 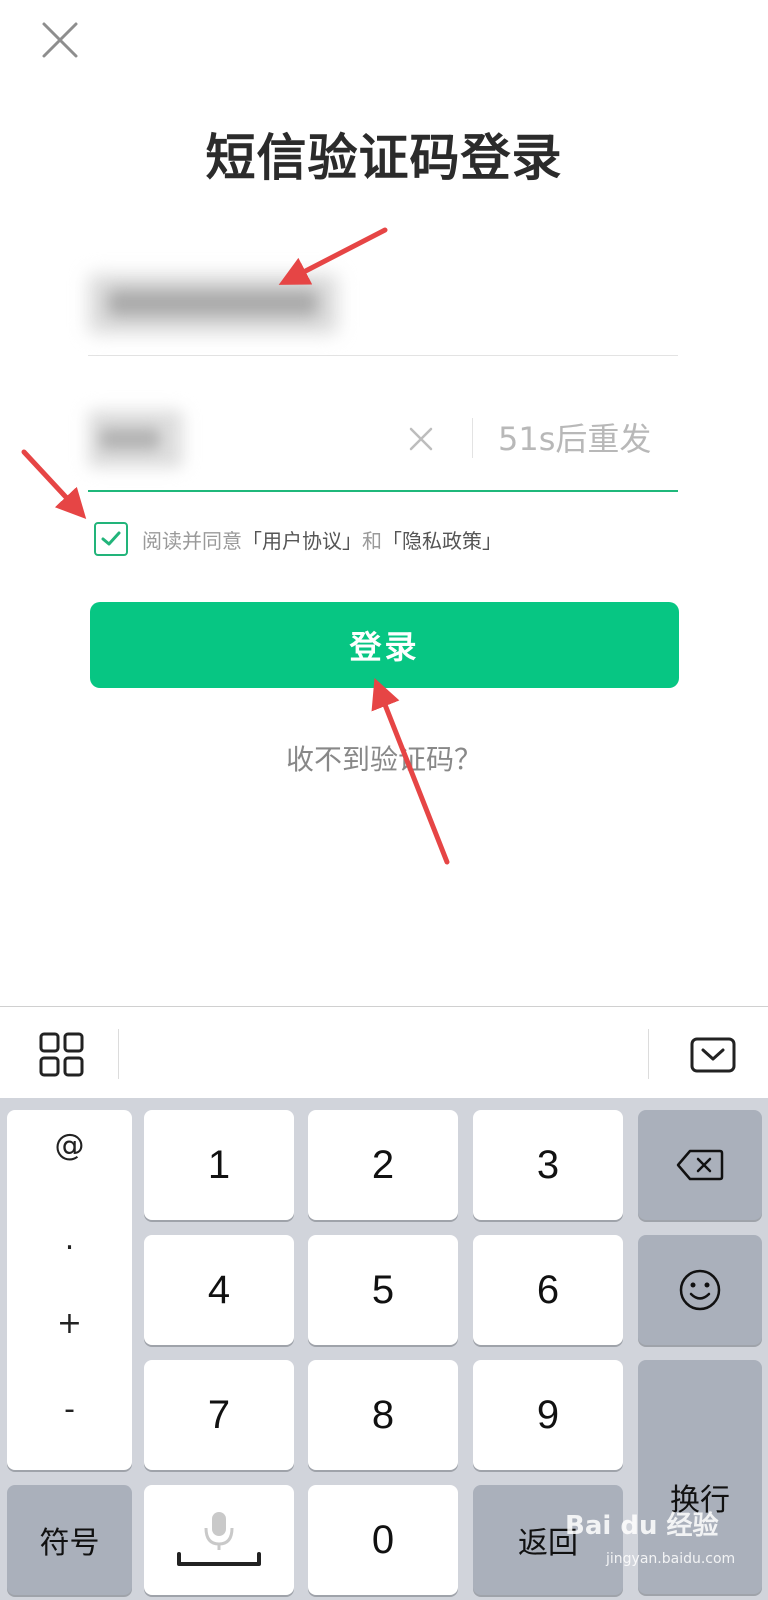 I want to click on symbols-key: 符号, so click(x=69, y=1540).